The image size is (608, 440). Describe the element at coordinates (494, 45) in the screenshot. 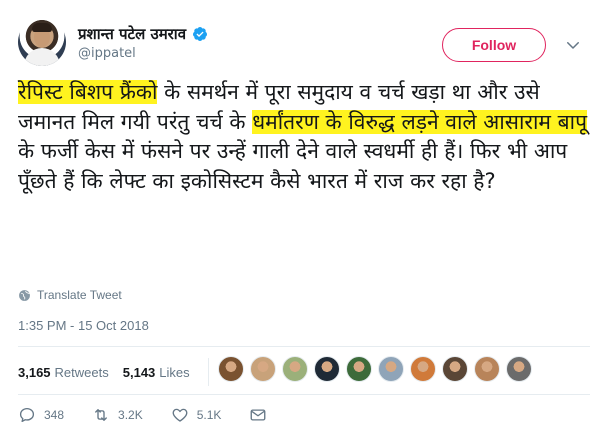

I see `follow-button: Follow` at that location.